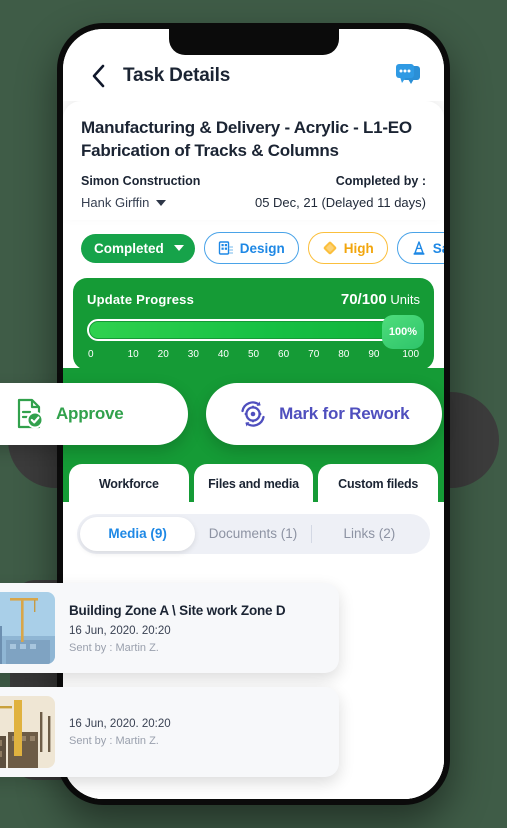 Image resolution: width=507 pixels, height=828 pixels. Describe the element at coordinates (403, 332) in the screenshot. I see `progress-percent-badge: 100%` at that location.